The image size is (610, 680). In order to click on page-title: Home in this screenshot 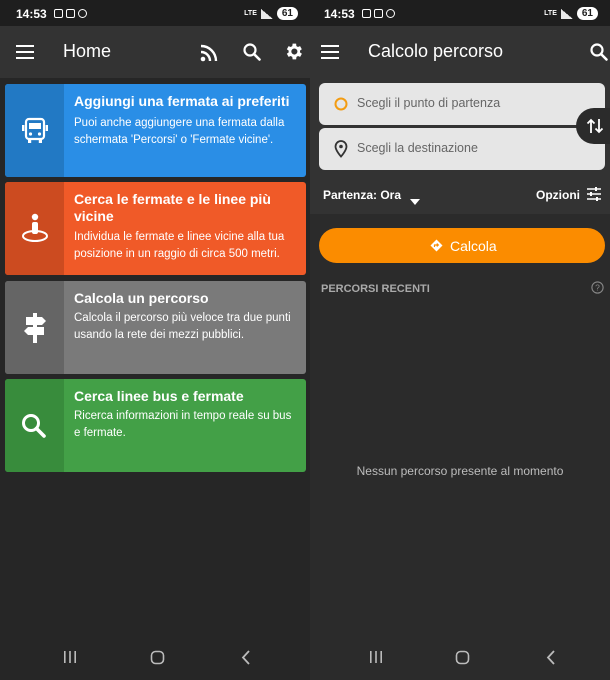, I will do `click(87, 51)`.